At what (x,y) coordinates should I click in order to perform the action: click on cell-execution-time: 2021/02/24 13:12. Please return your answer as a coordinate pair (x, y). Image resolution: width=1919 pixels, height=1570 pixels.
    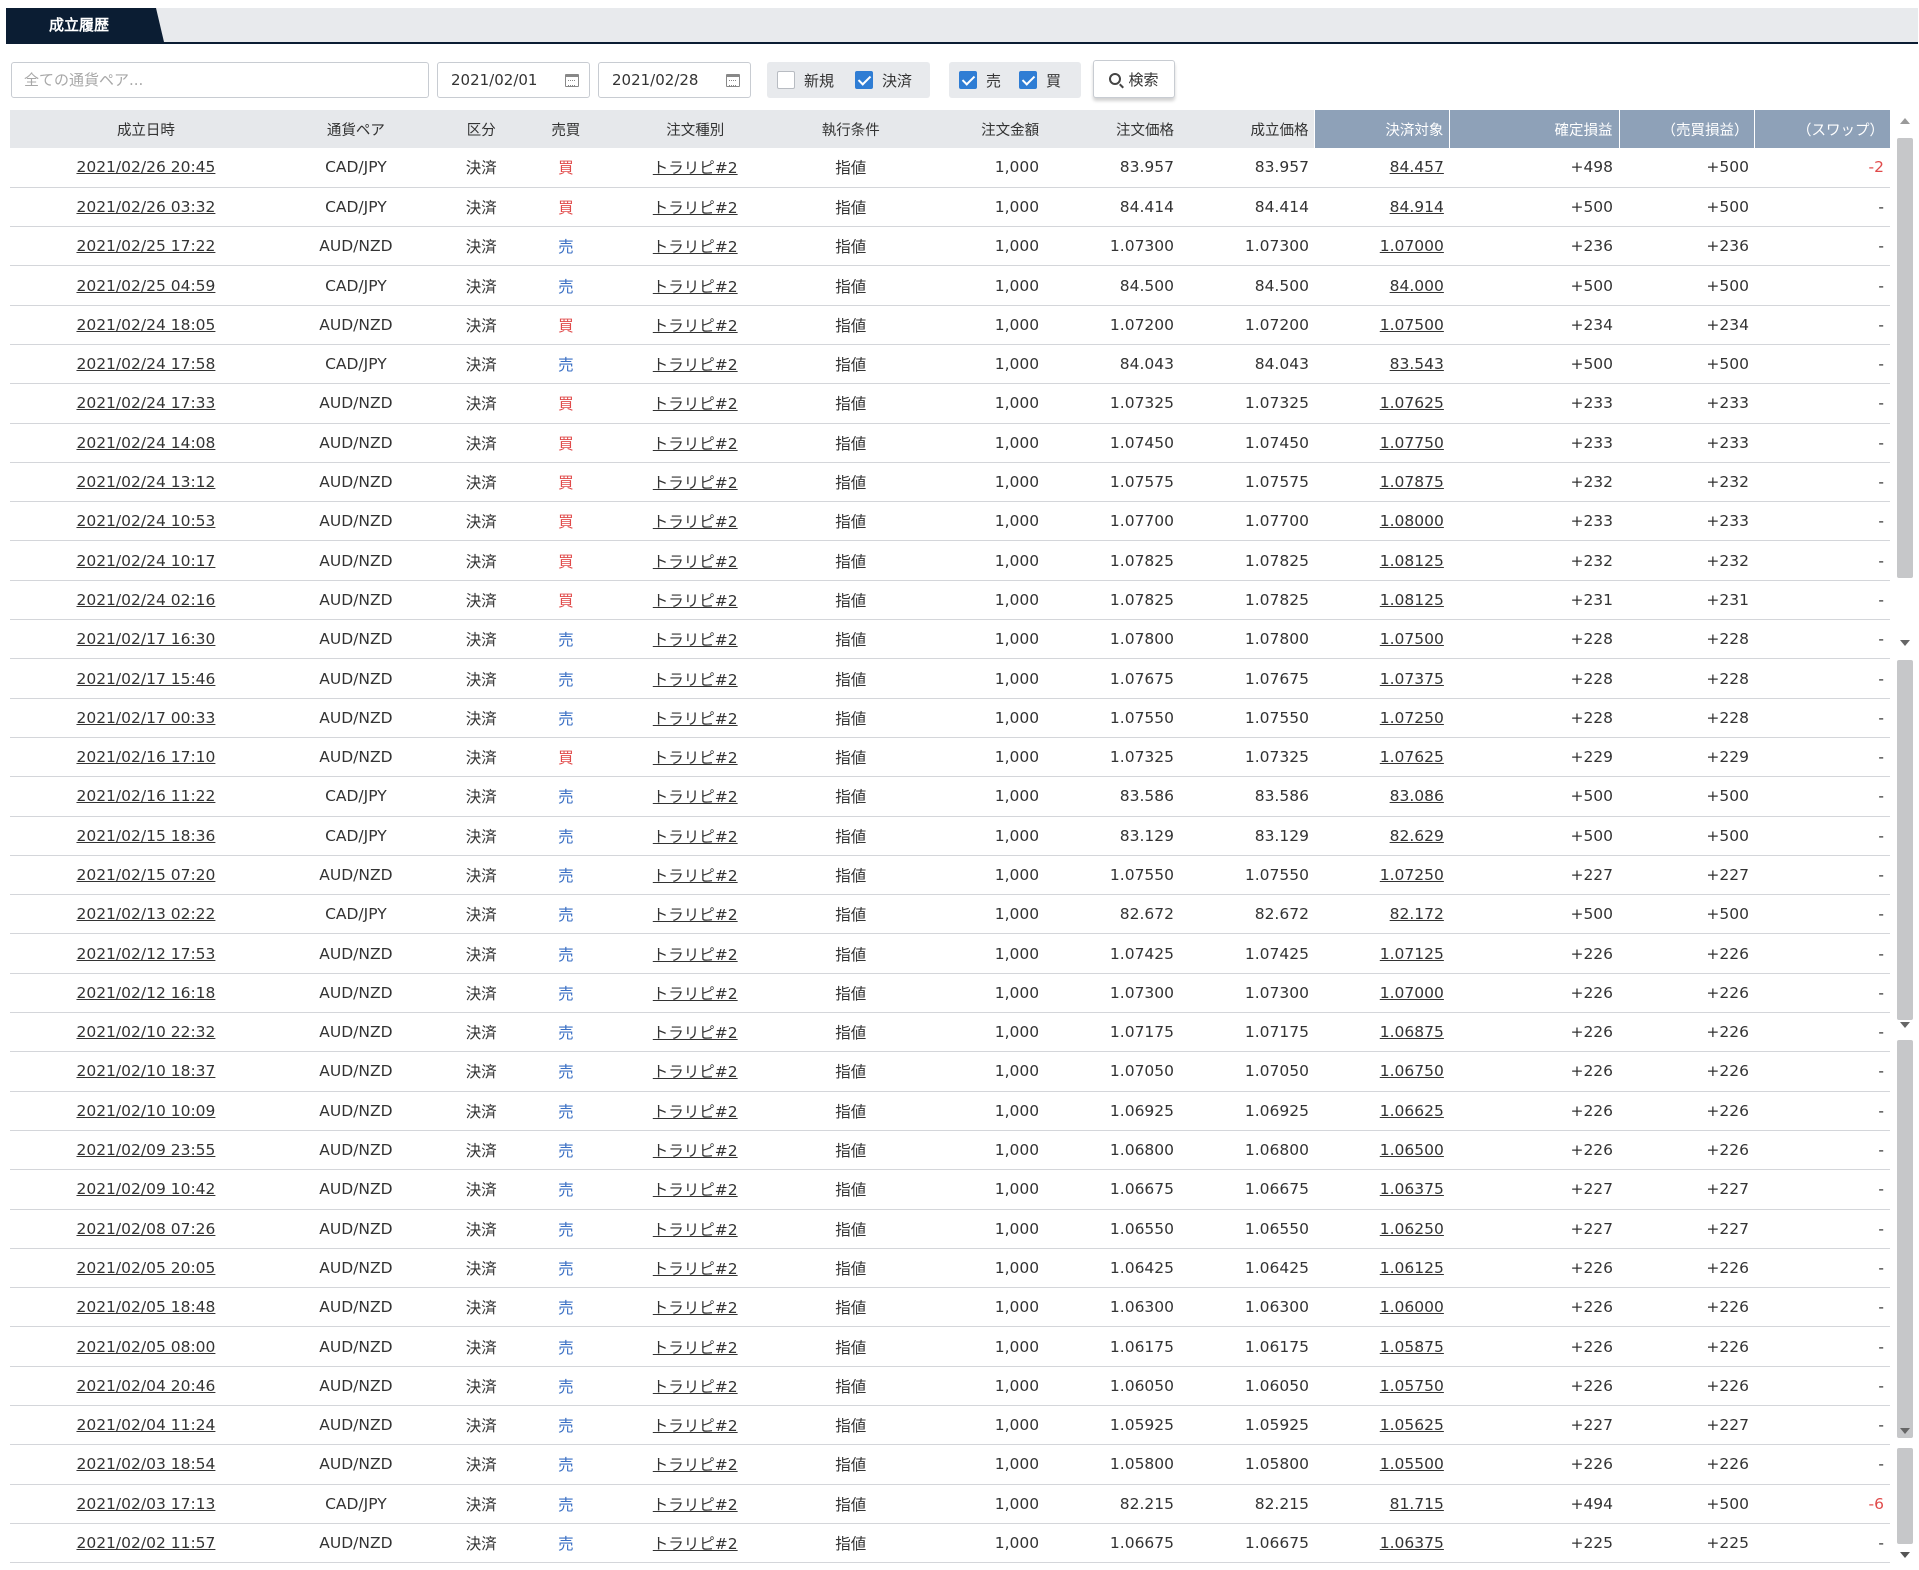
    Looking at the image, I should click on (146, 482).